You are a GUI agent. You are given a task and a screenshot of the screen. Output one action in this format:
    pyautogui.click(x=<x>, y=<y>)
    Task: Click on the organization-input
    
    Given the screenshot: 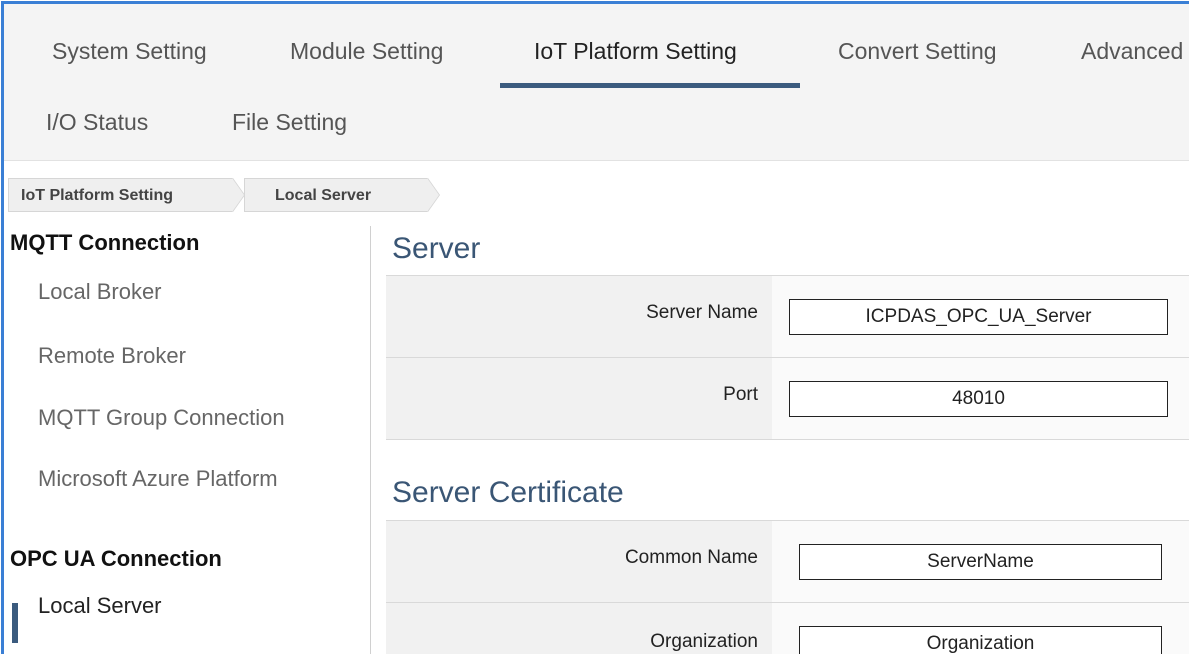 What is the action you would take?
    pyautogui.click(x=980, y=640)
    